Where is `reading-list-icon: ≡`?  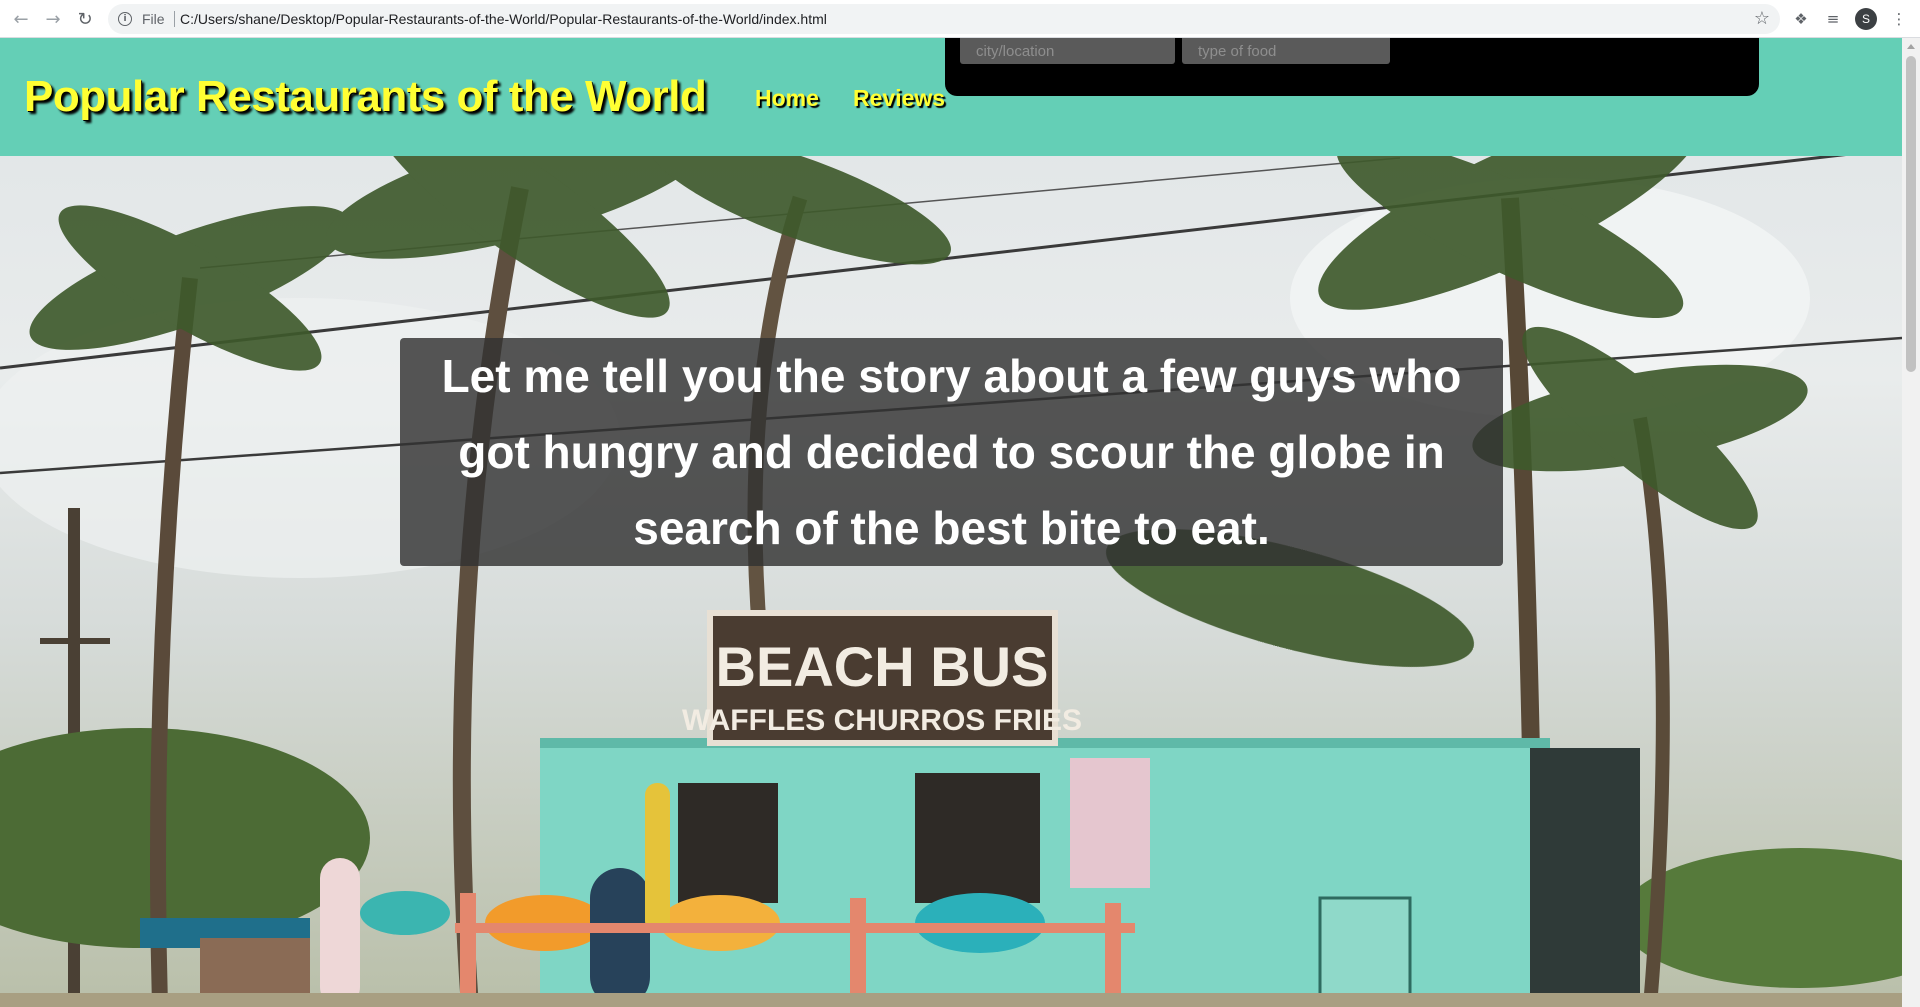
reading-list-icon: ≡ is located at coordinates (1833, 19).